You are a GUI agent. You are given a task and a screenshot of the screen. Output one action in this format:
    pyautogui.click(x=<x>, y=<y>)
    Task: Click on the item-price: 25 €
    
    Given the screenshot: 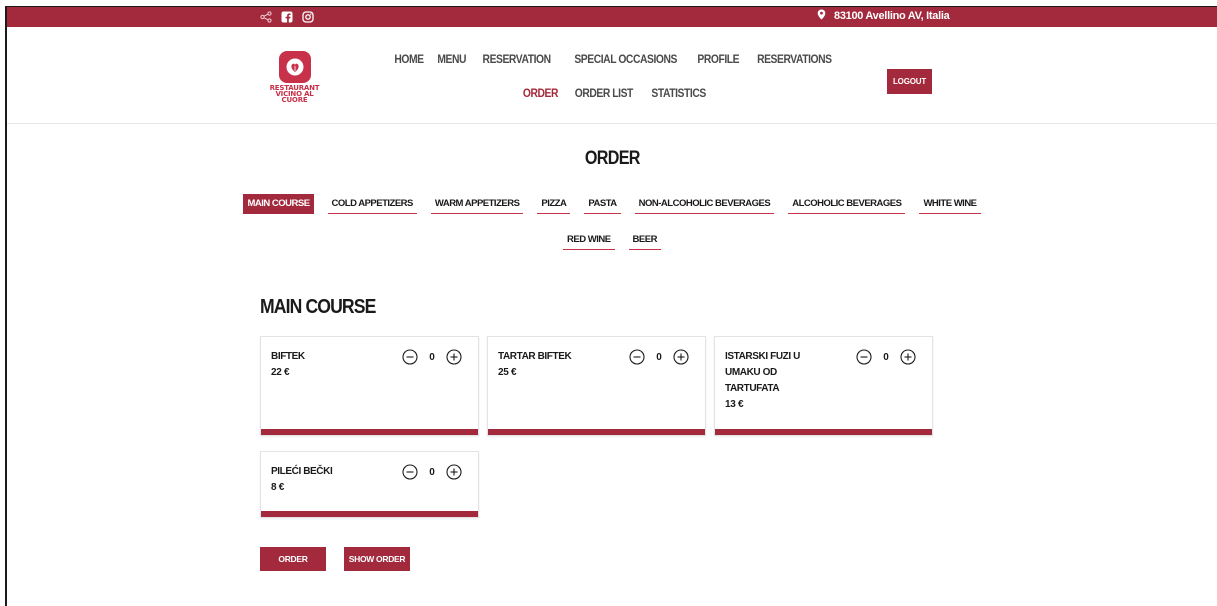 What is the action you would take?
    pyautogui.click(x=507, y=372)
    